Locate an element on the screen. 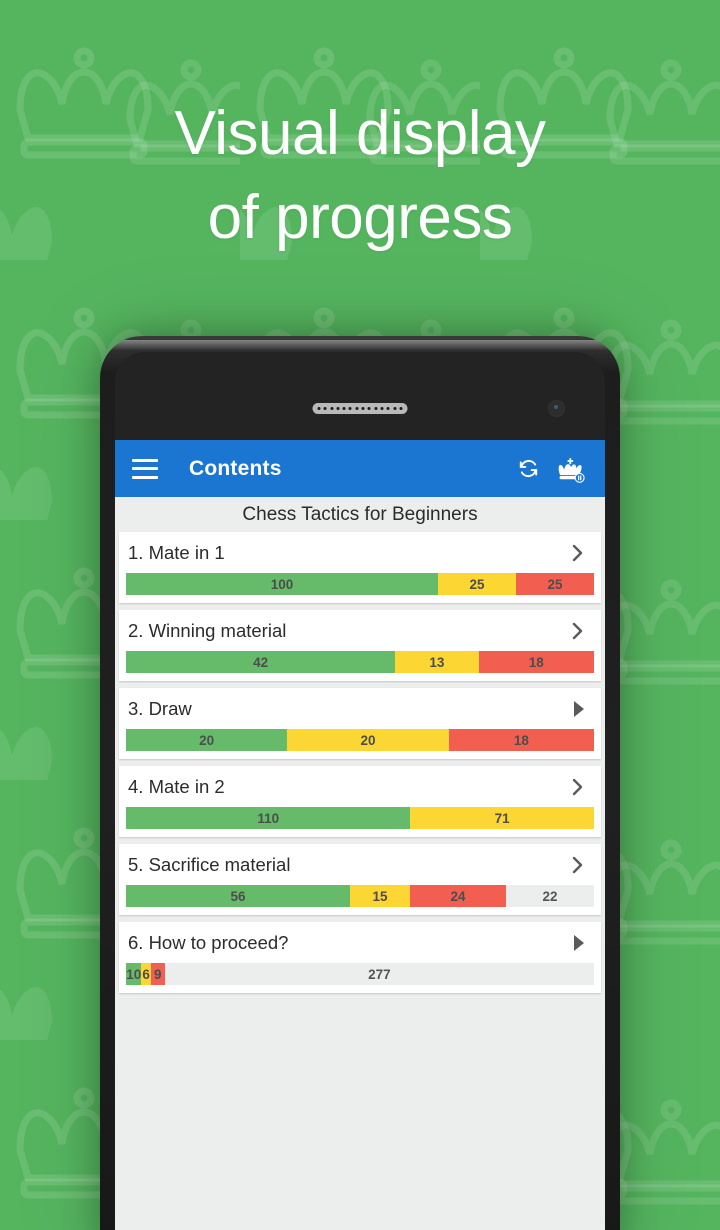 This screenshot has width=720, height=1230. app-bar-title: Contents is located at coordinates (235, 468).